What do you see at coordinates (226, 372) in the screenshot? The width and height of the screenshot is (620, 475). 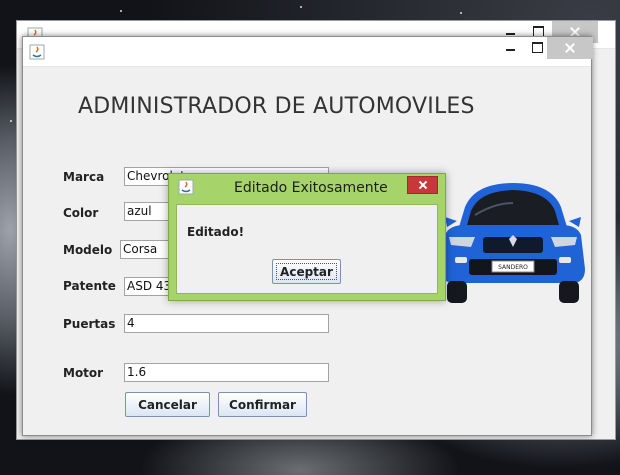 I see `motor-input: 1.6` at bounding box center [226, 372].